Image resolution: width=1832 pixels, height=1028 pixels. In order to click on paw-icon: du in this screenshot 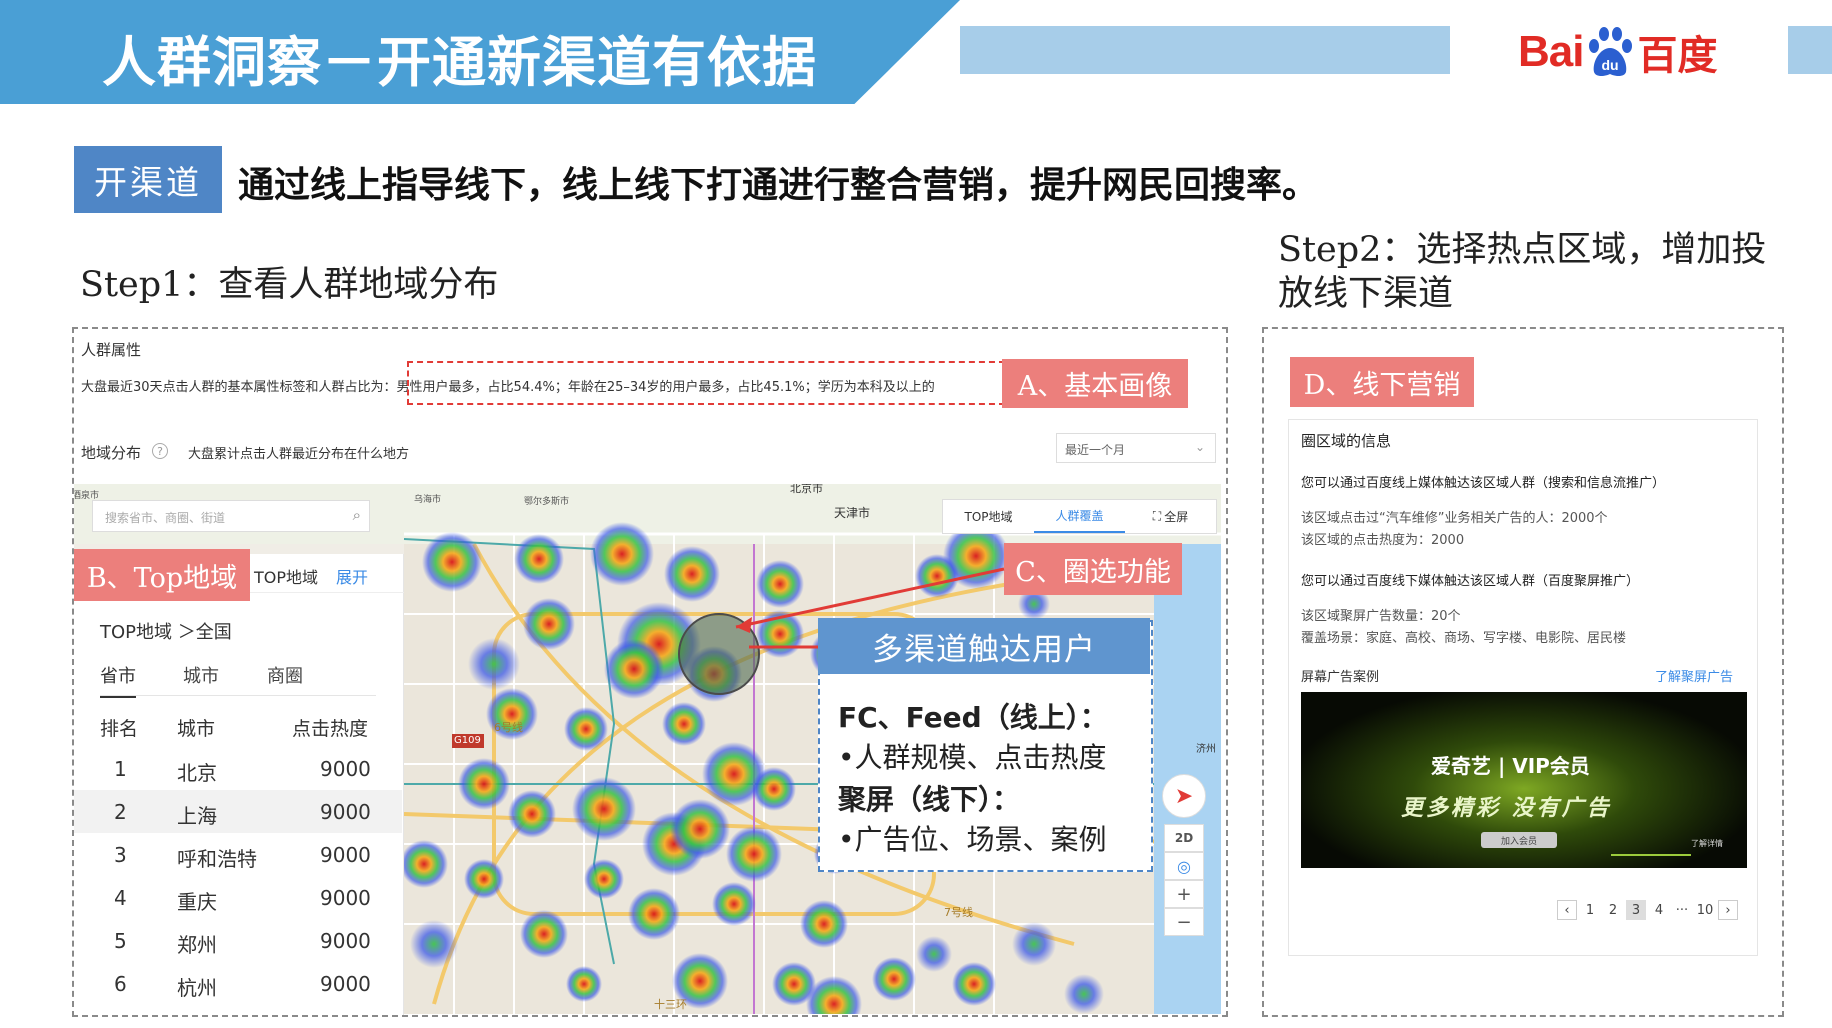, I will do `click(1610, 52)`.